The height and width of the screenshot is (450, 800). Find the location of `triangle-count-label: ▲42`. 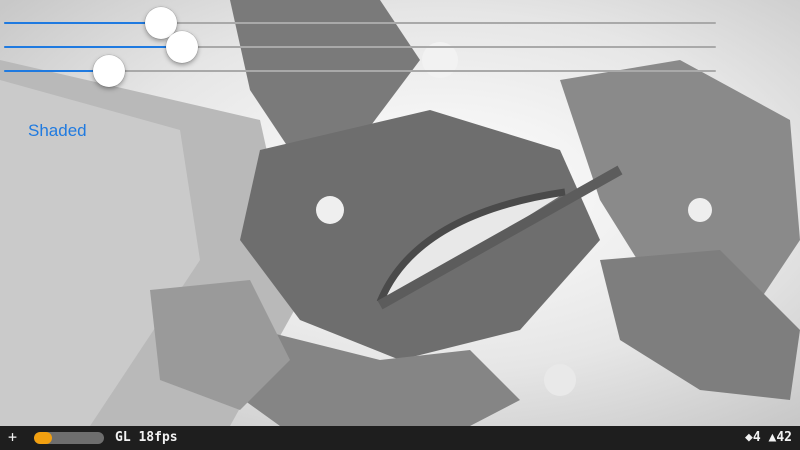

triangle-count-label: ▲42 is located at coordinates (780, 437).